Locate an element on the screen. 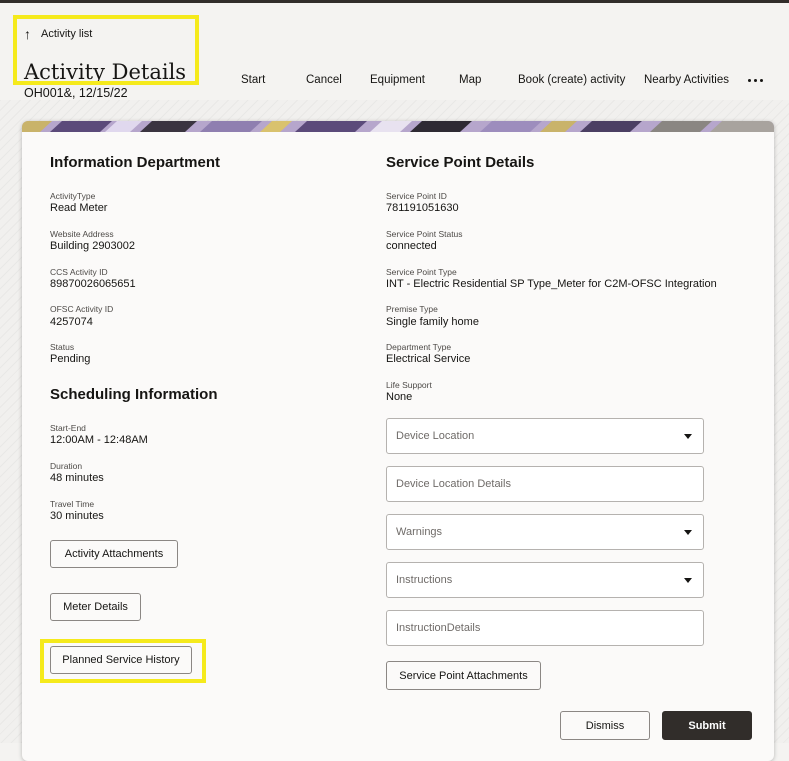 Image resolution: width=789 pixels, height=761 pixels. info-section-title: Information Department is located at coordinates (135, 162).